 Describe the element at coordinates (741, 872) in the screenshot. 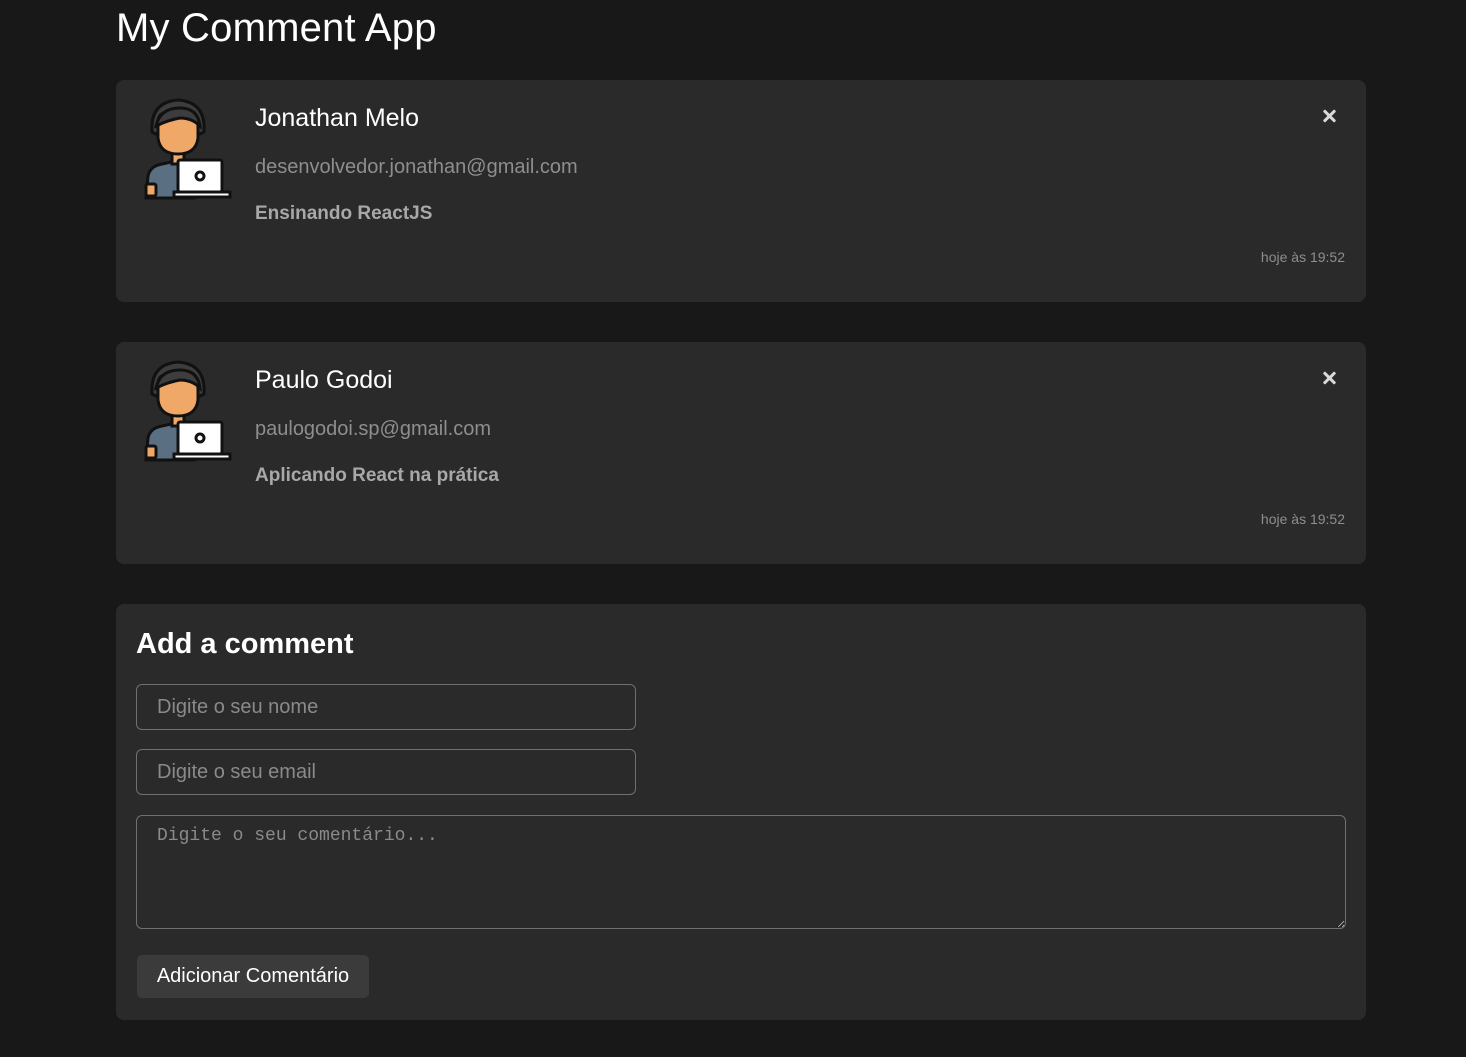

I see `comment-textarea` at that location.